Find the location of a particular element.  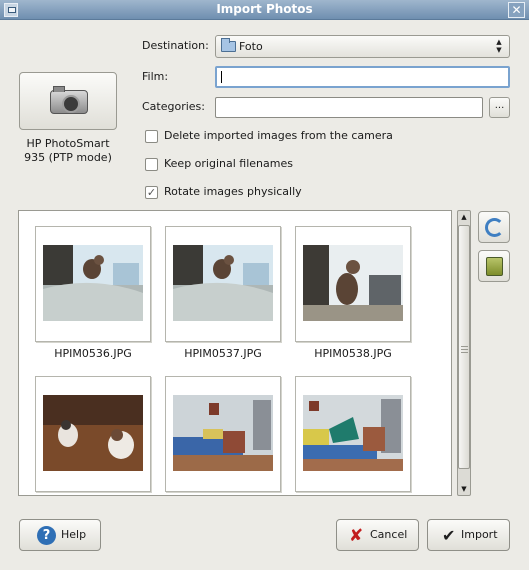

window-title: Import Photos is located at coordinates (264, 9).